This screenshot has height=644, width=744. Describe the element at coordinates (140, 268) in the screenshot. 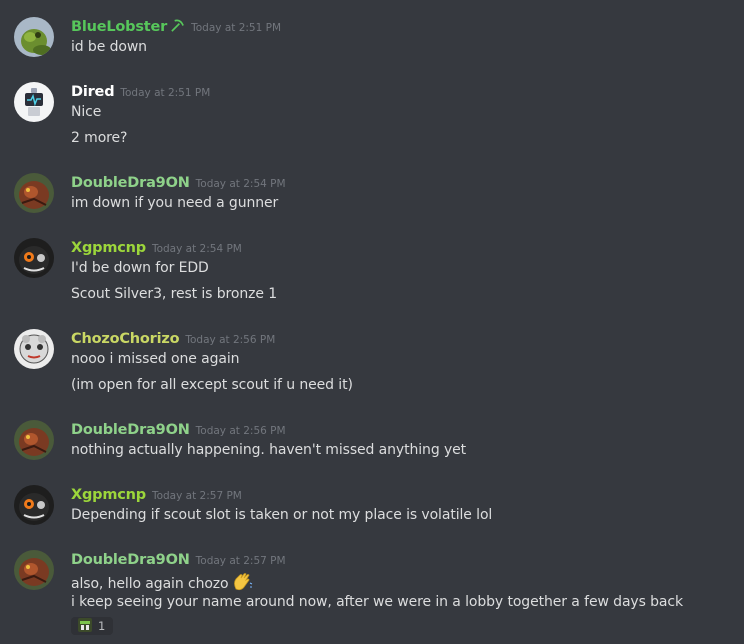

I see `message-text: I'd be down for EDD` at that location.